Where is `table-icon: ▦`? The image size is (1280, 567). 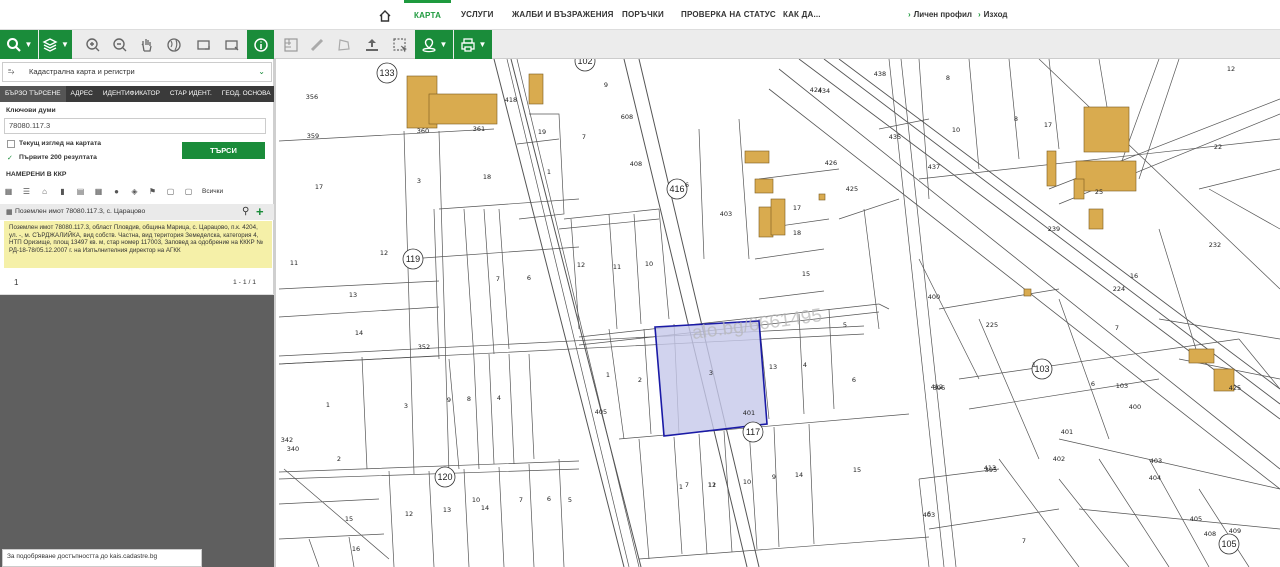 table-icon: ▦ is located at coordinates (8, 191).